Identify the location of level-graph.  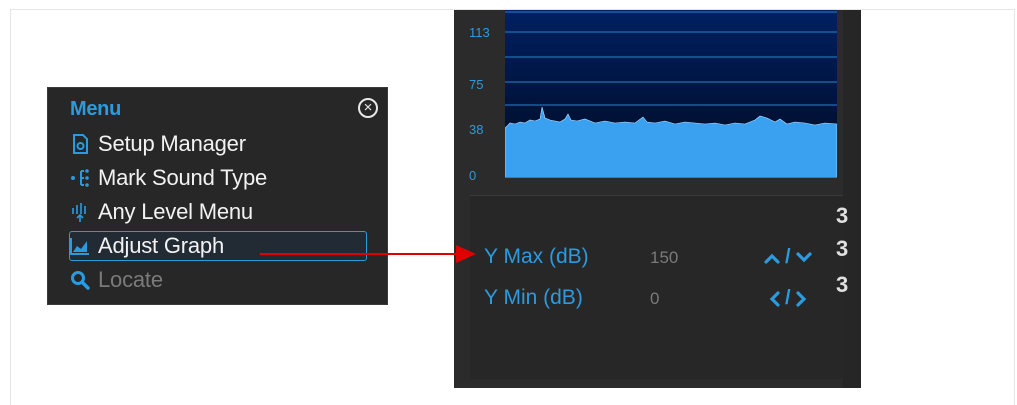
(671, 94).